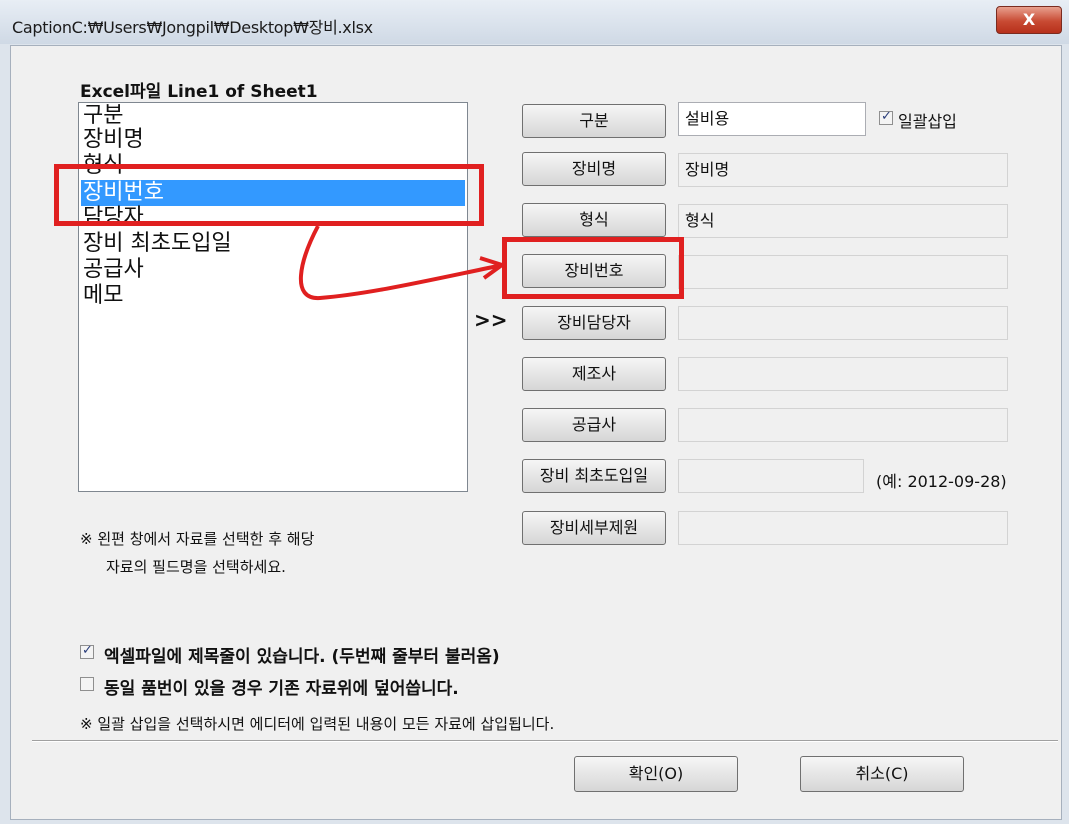 The height and width of the screenshot is (824, 1069). Describe the element at coordinates (302, 657) in the screenshot. I see `header-row-label: 엑셀파일에 제목줄이 있습니다. (두번째 줄부터 불러옴)` at that location.